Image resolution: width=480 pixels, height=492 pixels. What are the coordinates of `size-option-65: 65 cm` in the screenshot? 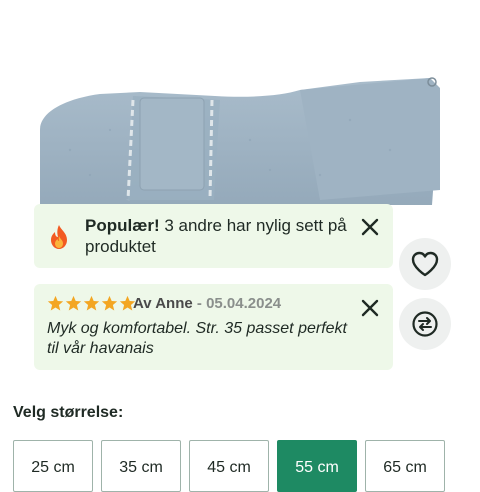 It's located at (405, 466).